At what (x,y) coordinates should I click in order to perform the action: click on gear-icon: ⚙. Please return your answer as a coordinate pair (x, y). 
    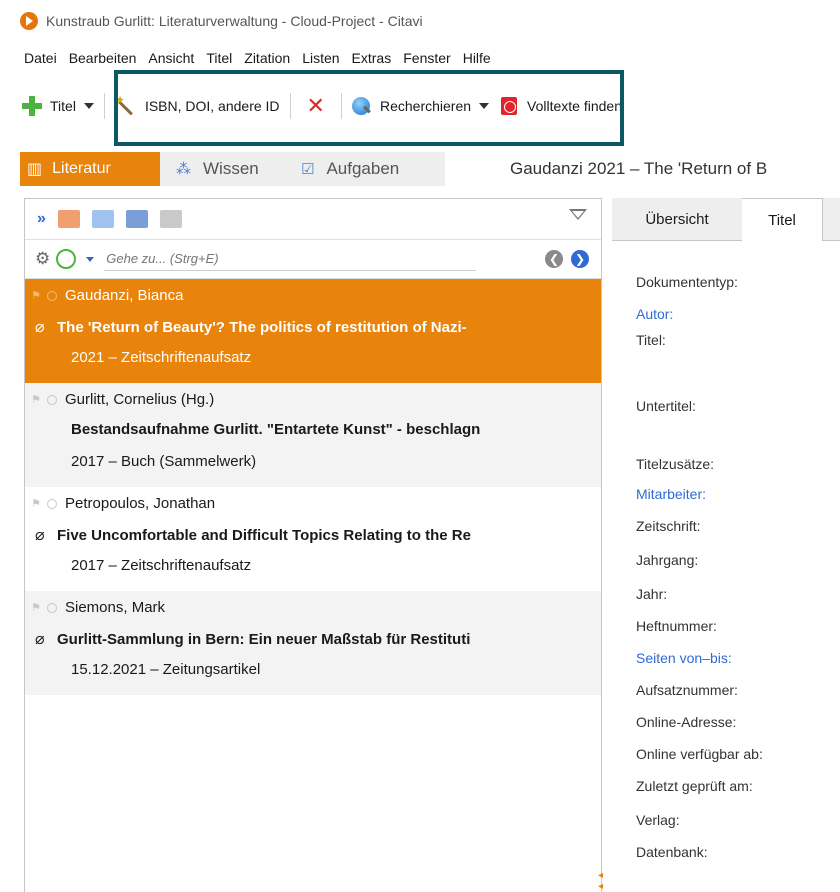
    Looking at the image, I should click on (42, 259).